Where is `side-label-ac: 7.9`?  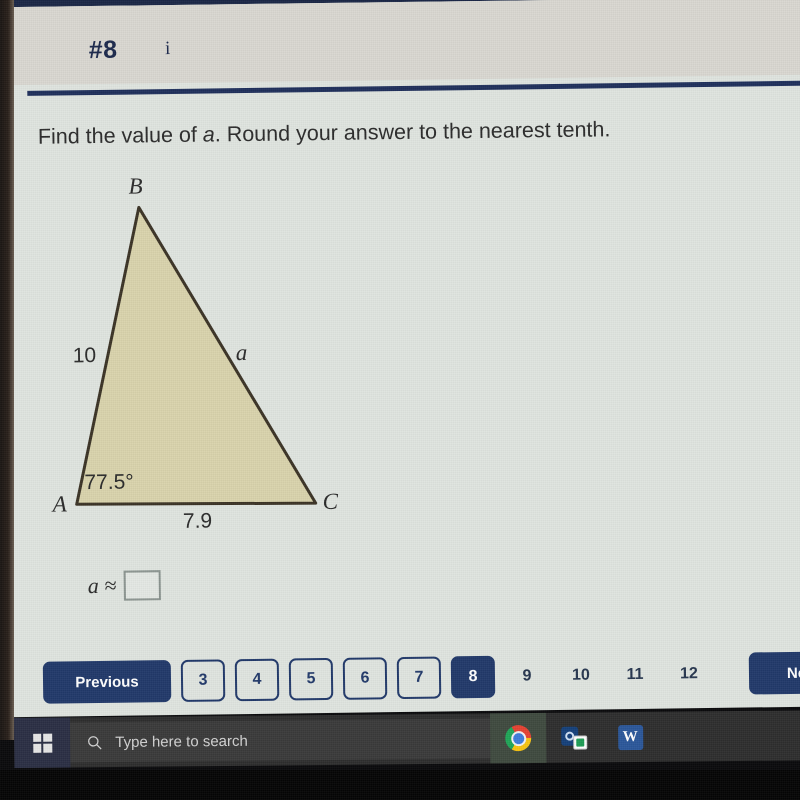
side-label-ac: 7.9 is located at coordinates (197, 521).